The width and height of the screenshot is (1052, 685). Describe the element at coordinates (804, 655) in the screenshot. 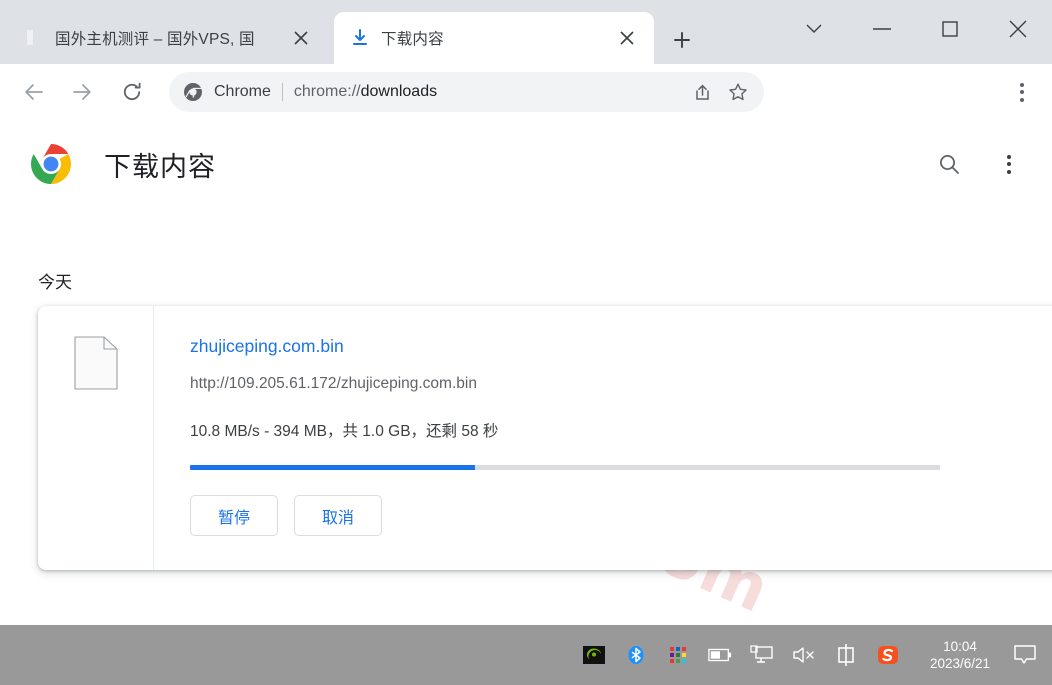

I see `speaker-muted-icon` at that location.